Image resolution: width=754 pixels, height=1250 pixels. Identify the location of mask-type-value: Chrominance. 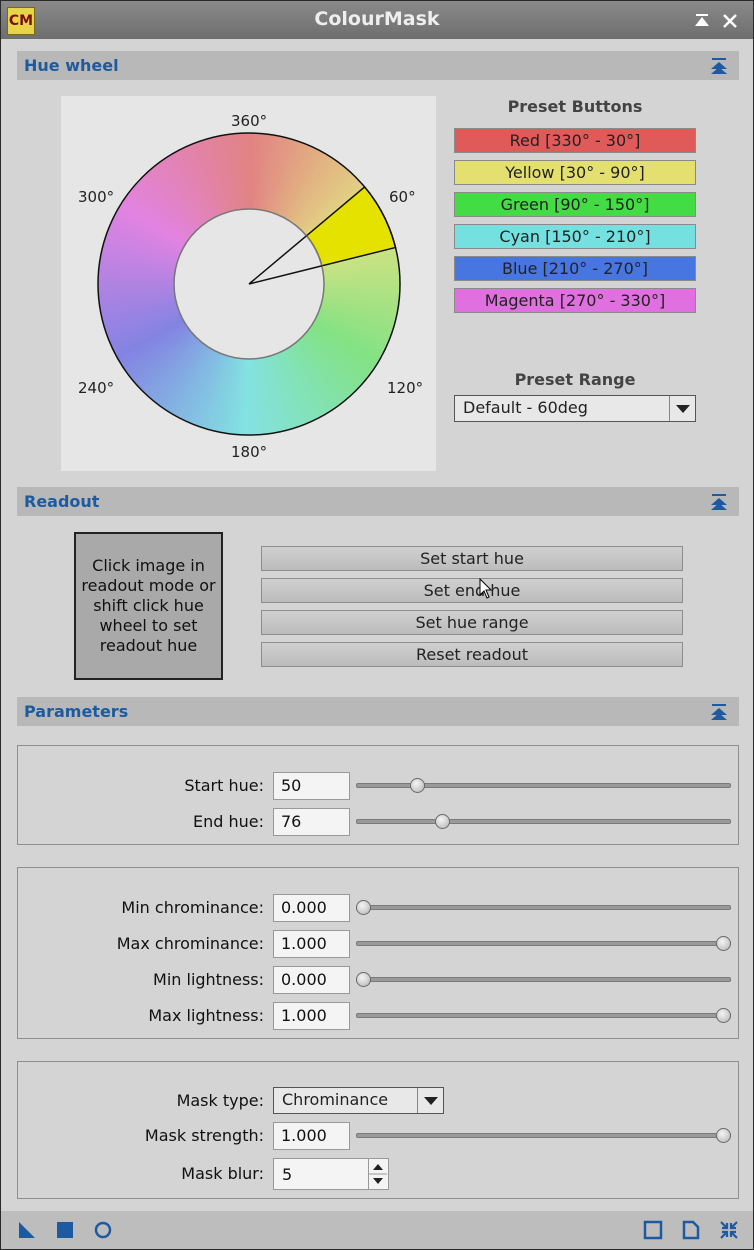
(335, 1099).